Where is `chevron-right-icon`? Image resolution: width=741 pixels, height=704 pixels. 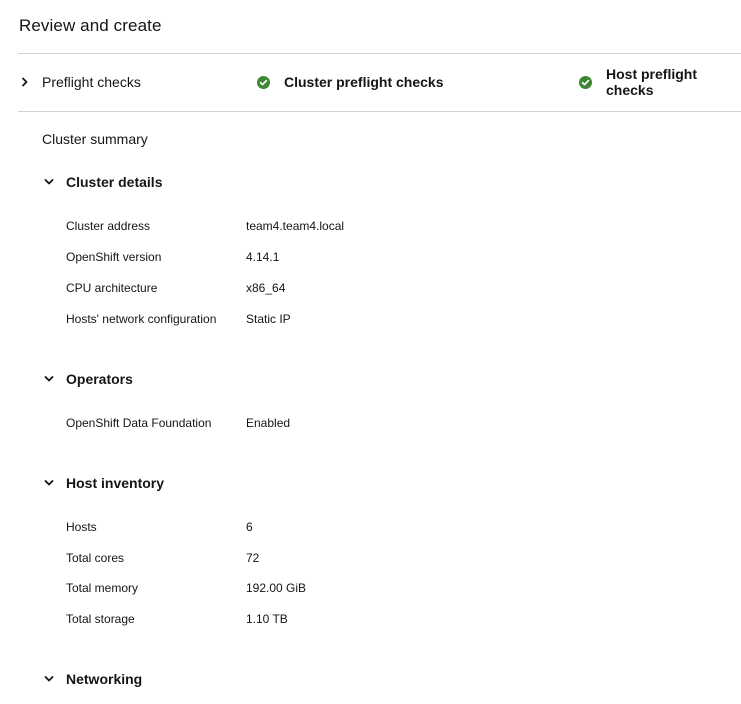
chevron-right-icon is located at coordinates (25, 82).